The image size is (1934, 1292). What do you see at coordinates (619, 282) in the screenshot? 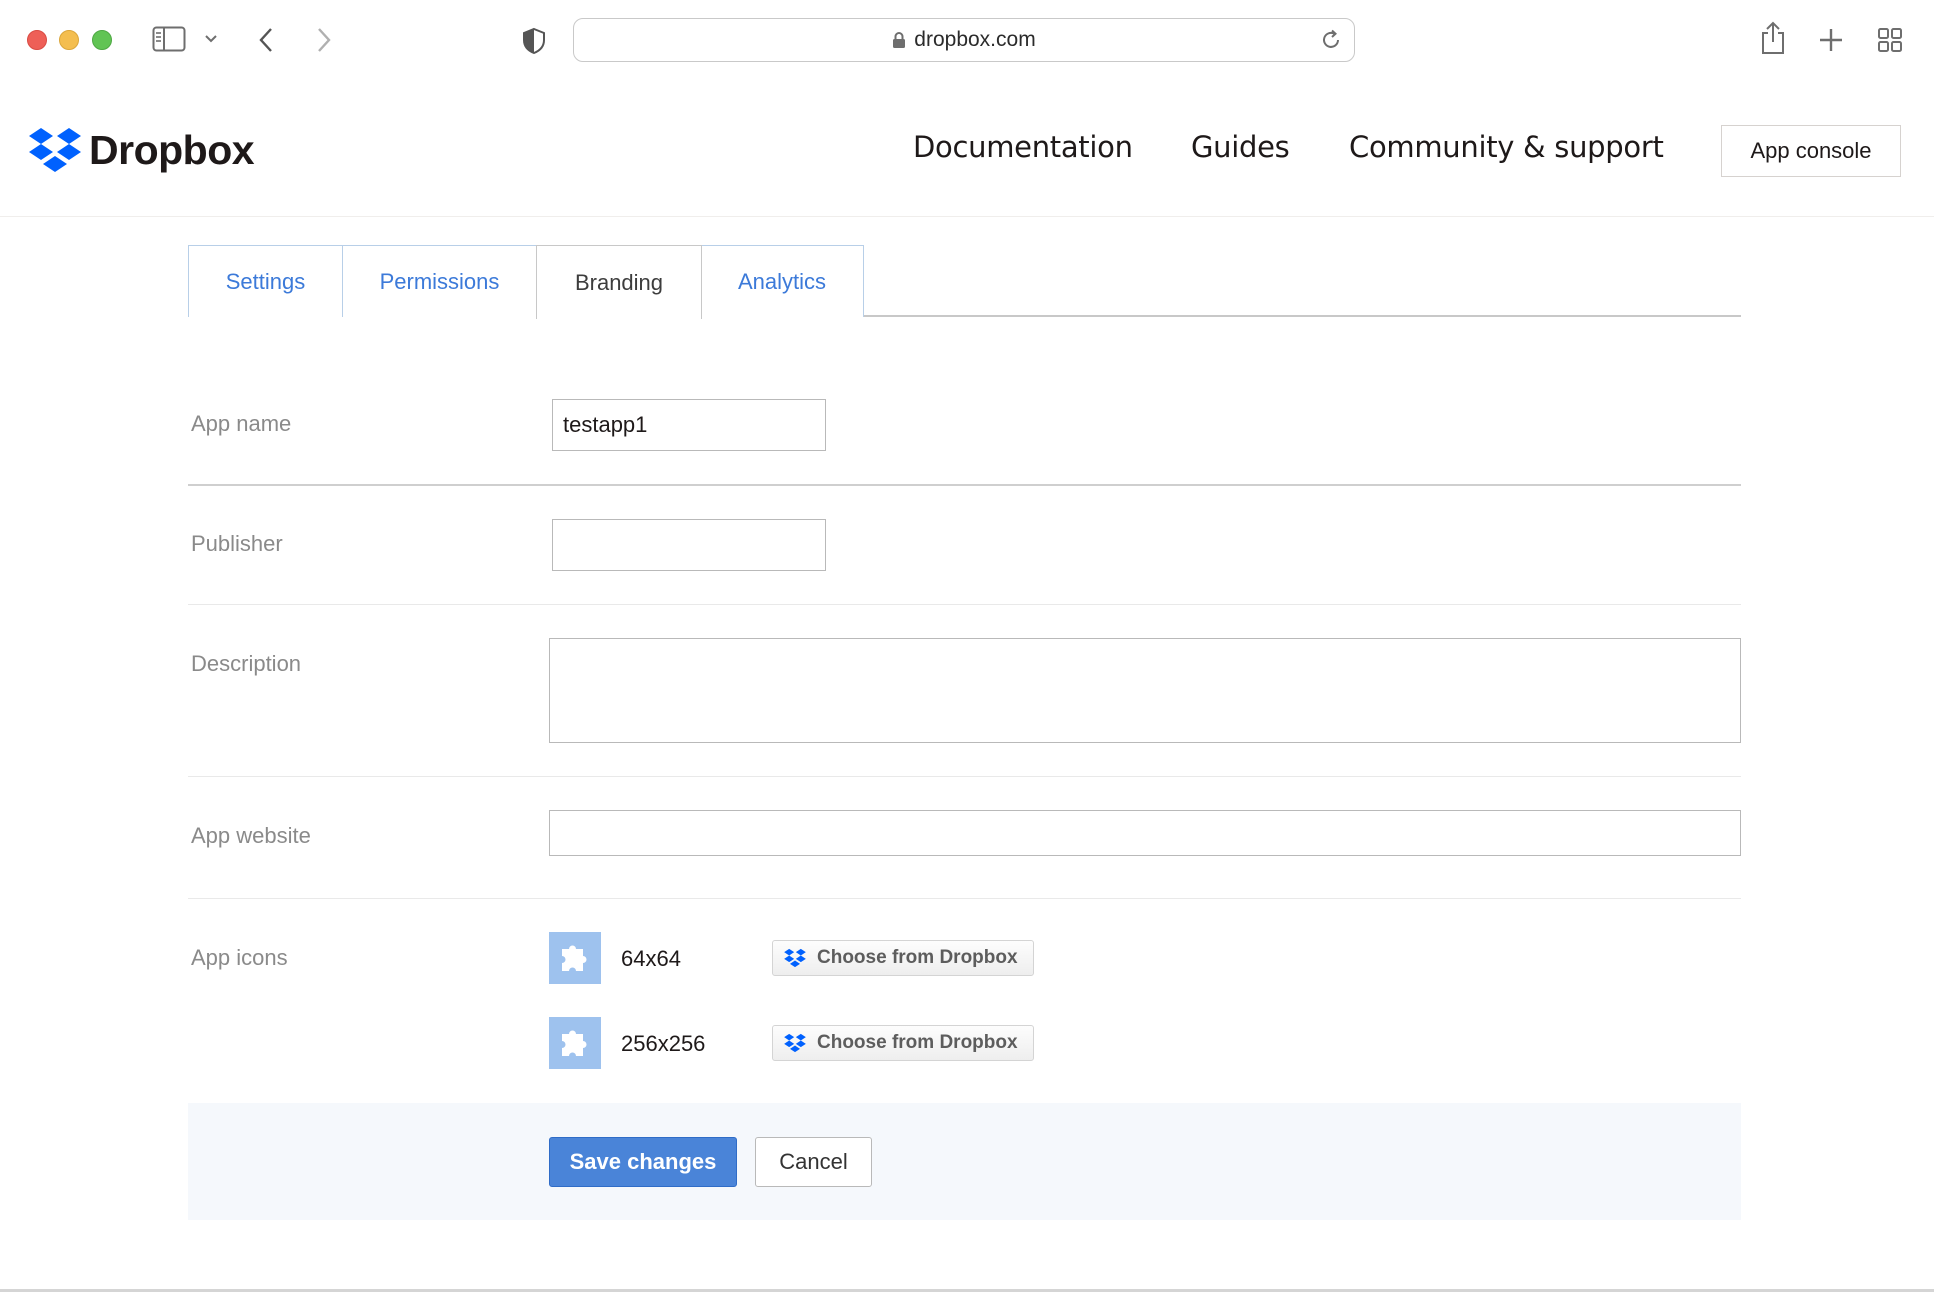
I see `tab-branding: Branding` at bounding box center [619, 282].